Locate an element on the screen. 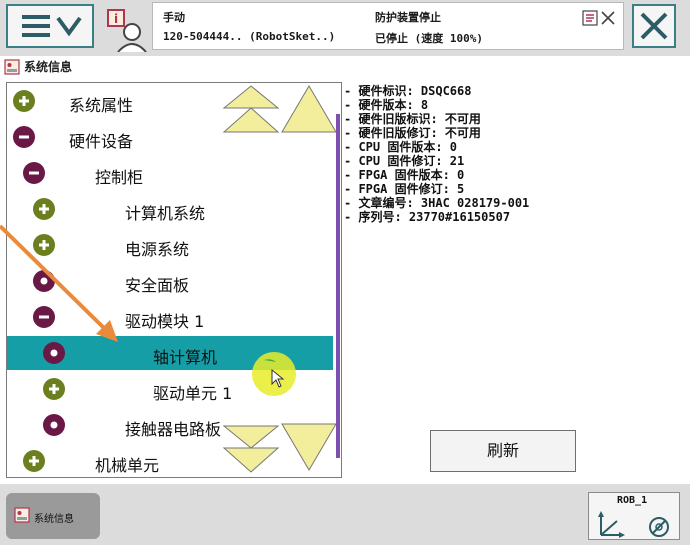 This screenshot has width=690, height=545. task-bar is located at coordinates (345, 514).